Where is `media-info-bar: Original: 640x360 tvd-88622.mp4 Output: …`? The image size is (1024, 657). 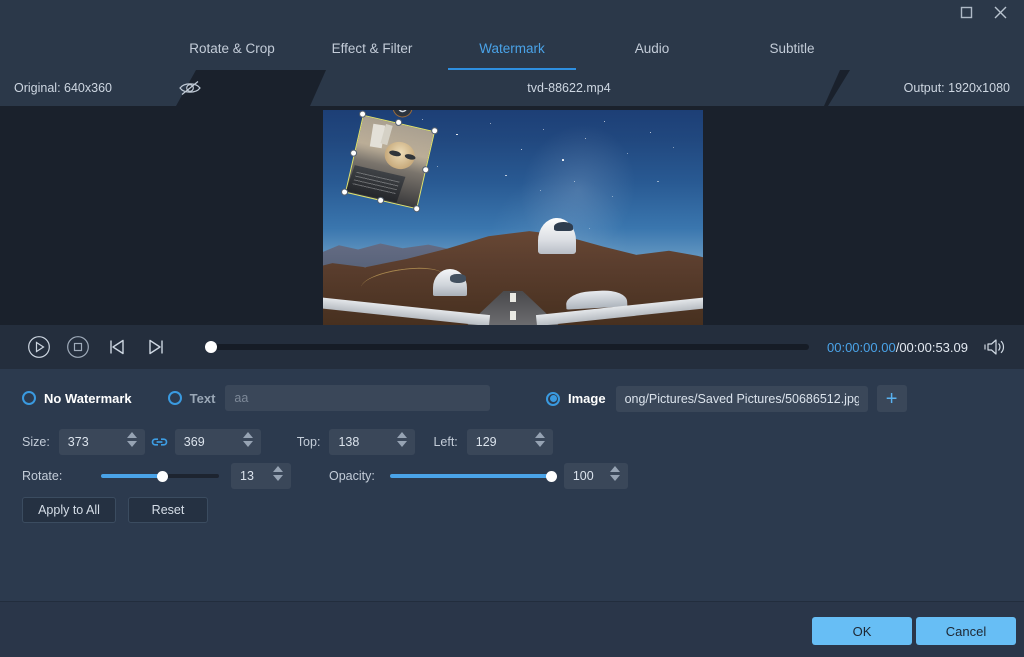 media-info-bar: Original: 640x360 tvd-88622.mp4 Output: … is located at coordinates (512, 88).